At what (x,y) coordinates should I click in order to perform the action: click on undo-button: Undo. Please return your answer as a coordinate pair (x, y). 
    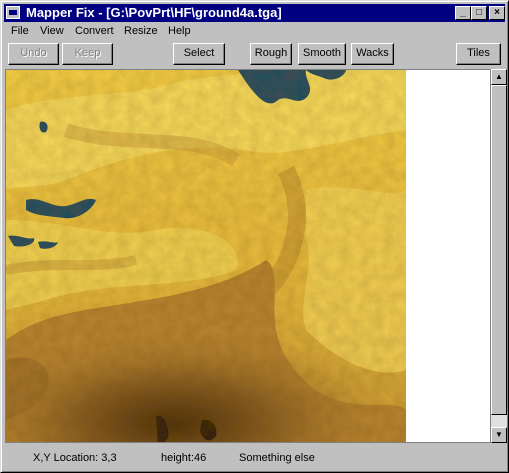
    Looking at the image, I should click on (33, 54).